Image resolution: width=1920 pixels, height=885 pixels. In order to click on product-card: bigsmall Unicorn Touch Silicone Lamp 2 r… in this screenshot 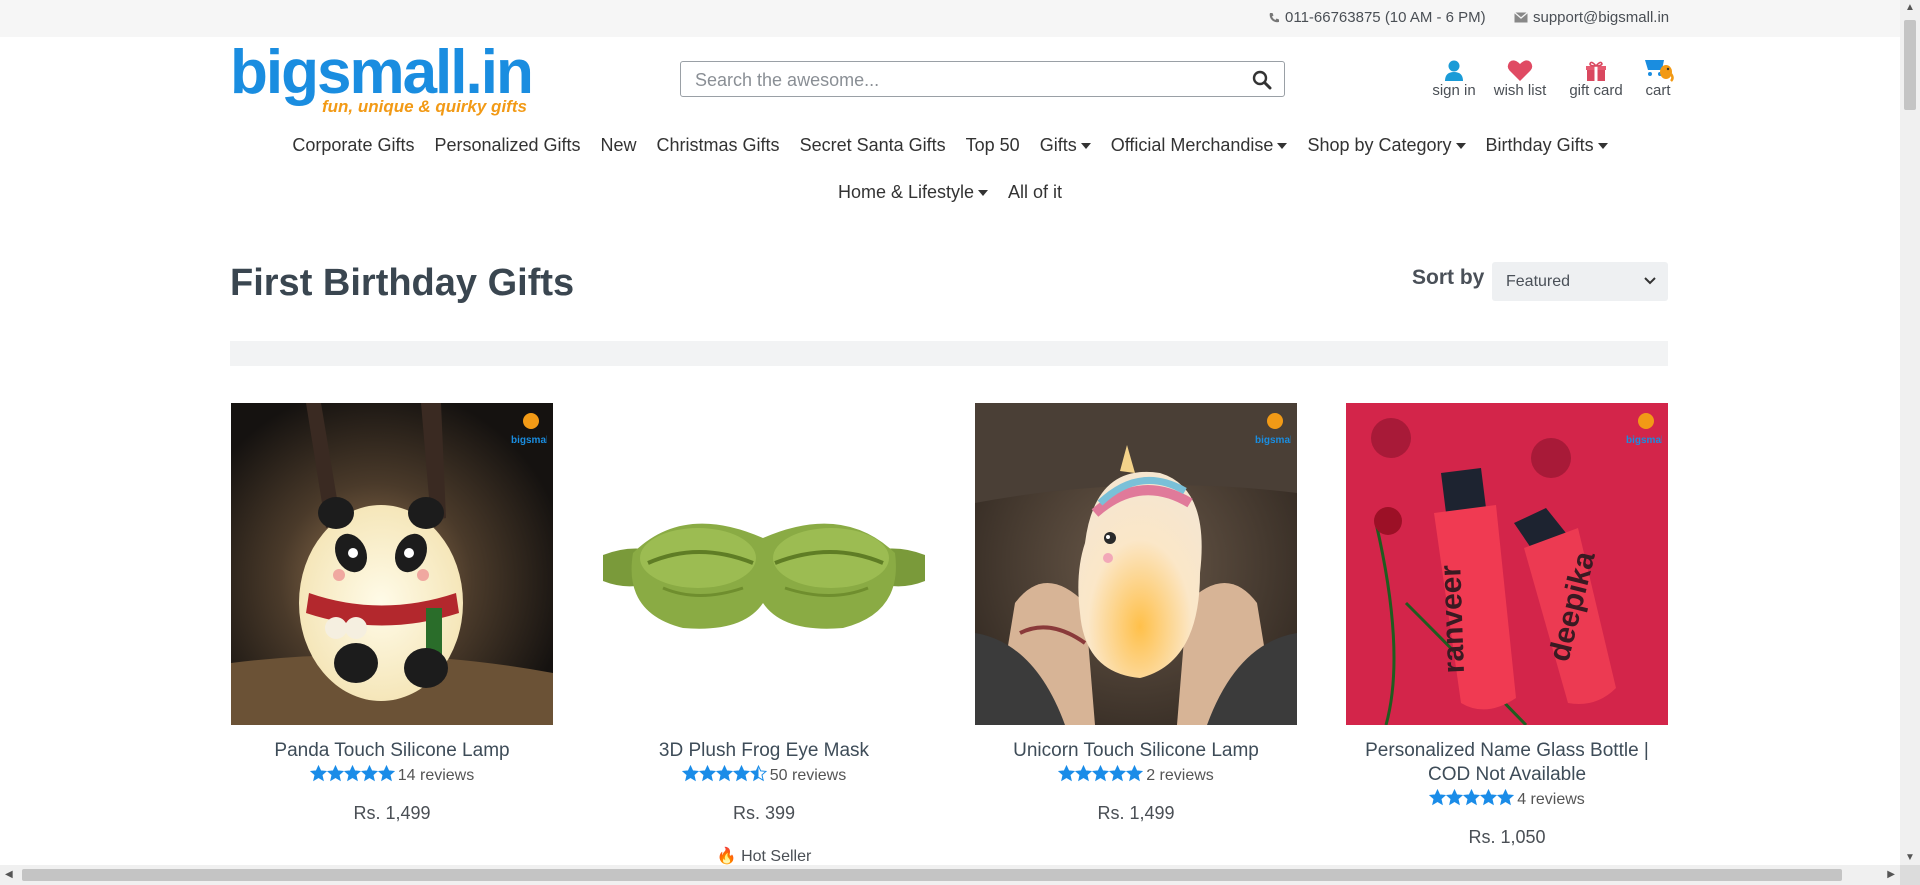, I will do `click(1136, 613)`.